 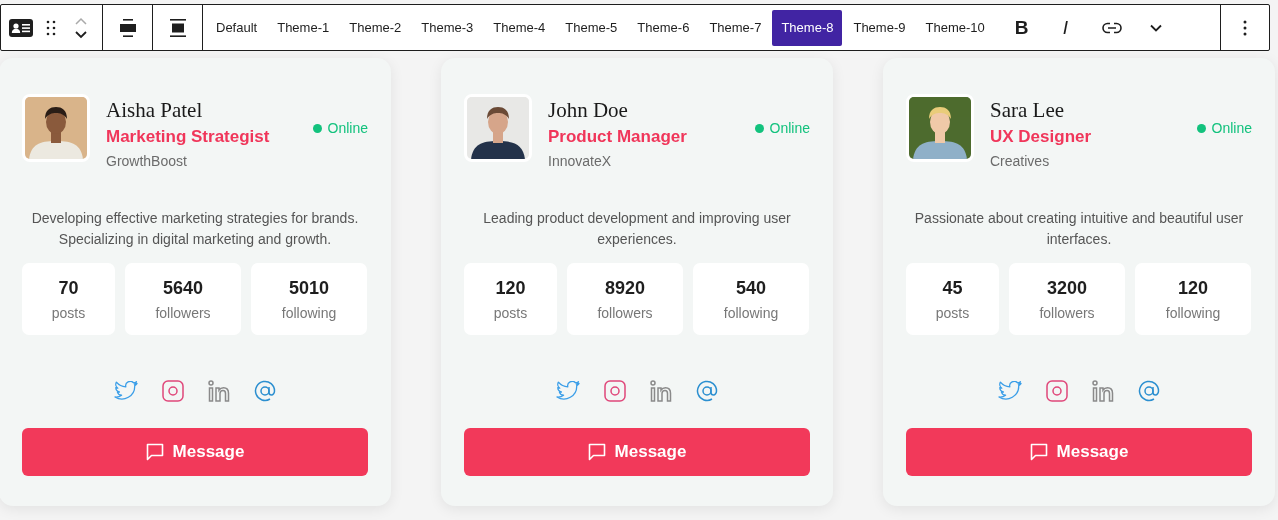 What do you see at coordinates (1021, 27) in the screenshot?
I see `bold-button: B` at bounding box center [1021, 27].